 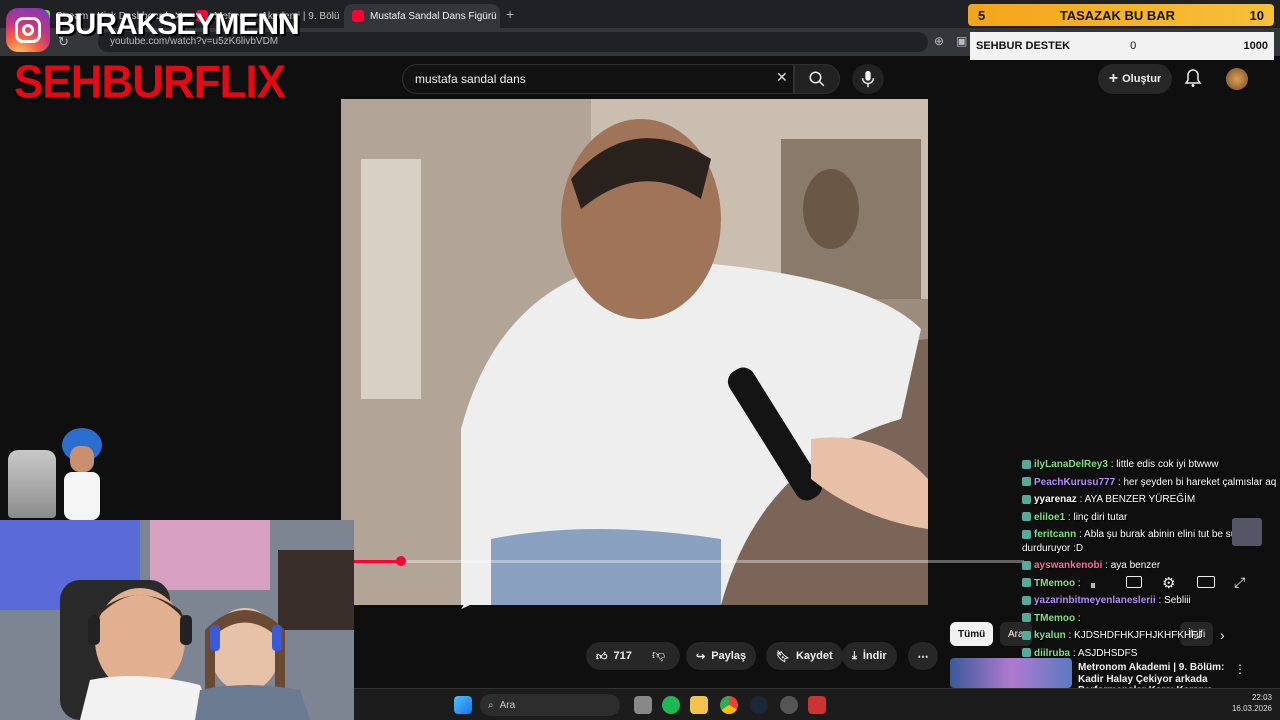 What do you see at coordinates (729, 705) in the screenshot?
I see `chrome-icon` at bounding box center [729, 705].